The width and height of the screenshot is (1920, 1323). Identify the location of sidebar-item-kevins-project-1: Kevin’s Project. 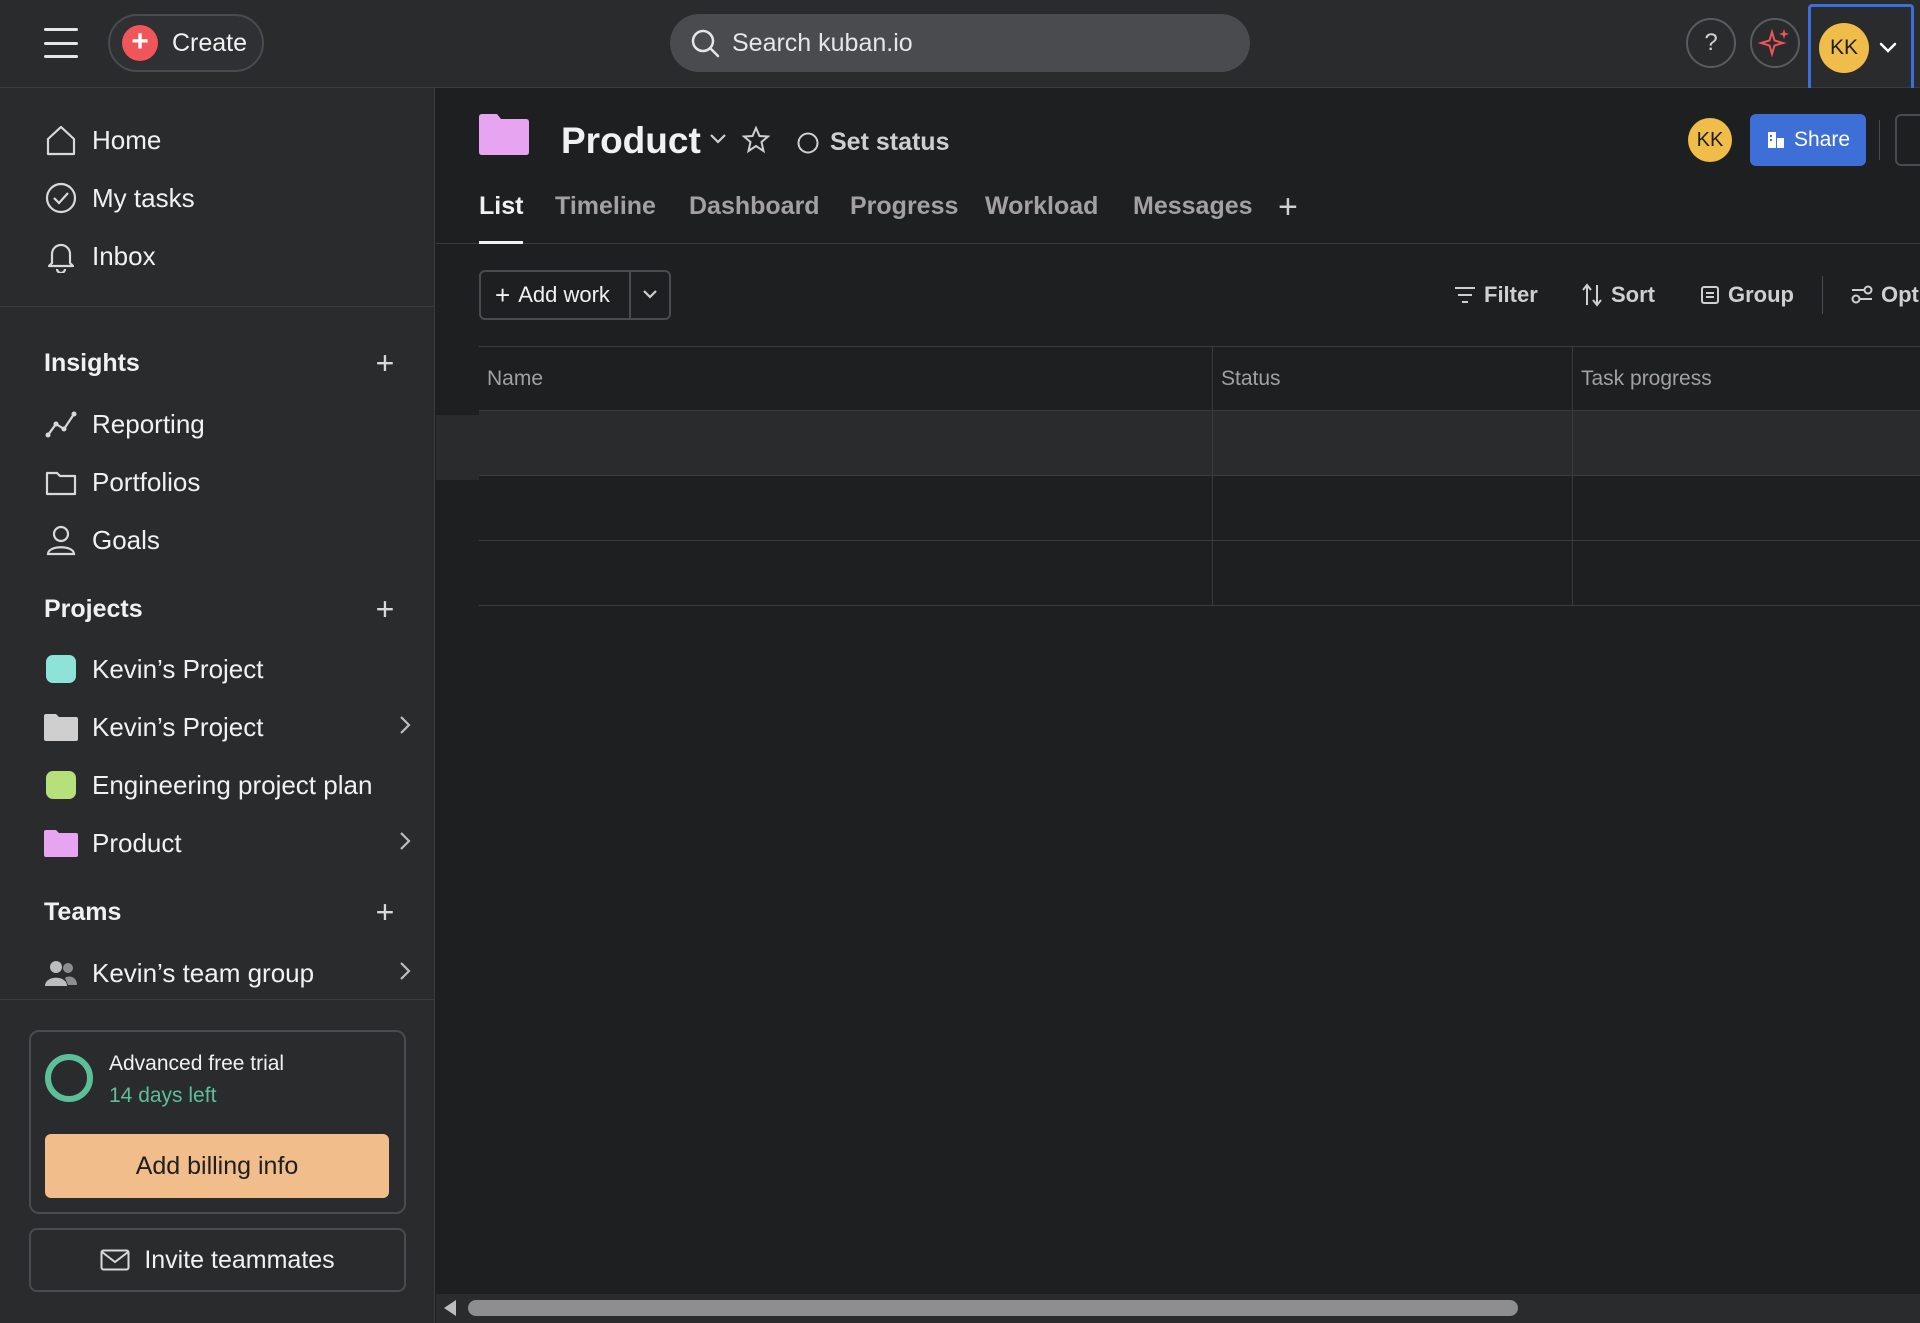
(227, 669).